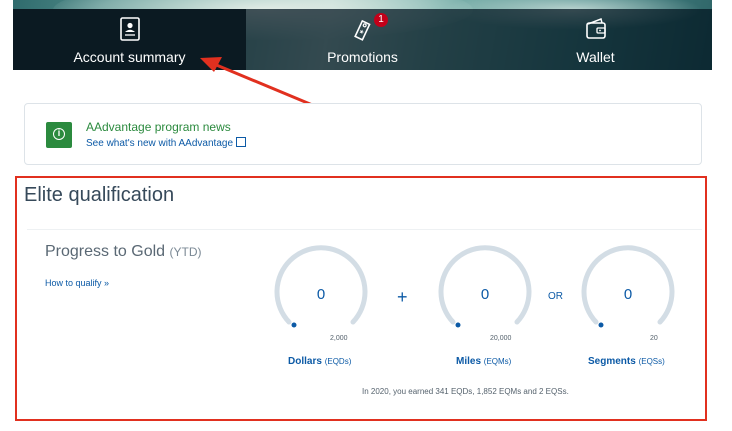 Image resolution: width=732 pixels, height=431 pixels. Describe the element at coordinates (555, 296) in the screenshot. I see `or-operator: OR` at that location.